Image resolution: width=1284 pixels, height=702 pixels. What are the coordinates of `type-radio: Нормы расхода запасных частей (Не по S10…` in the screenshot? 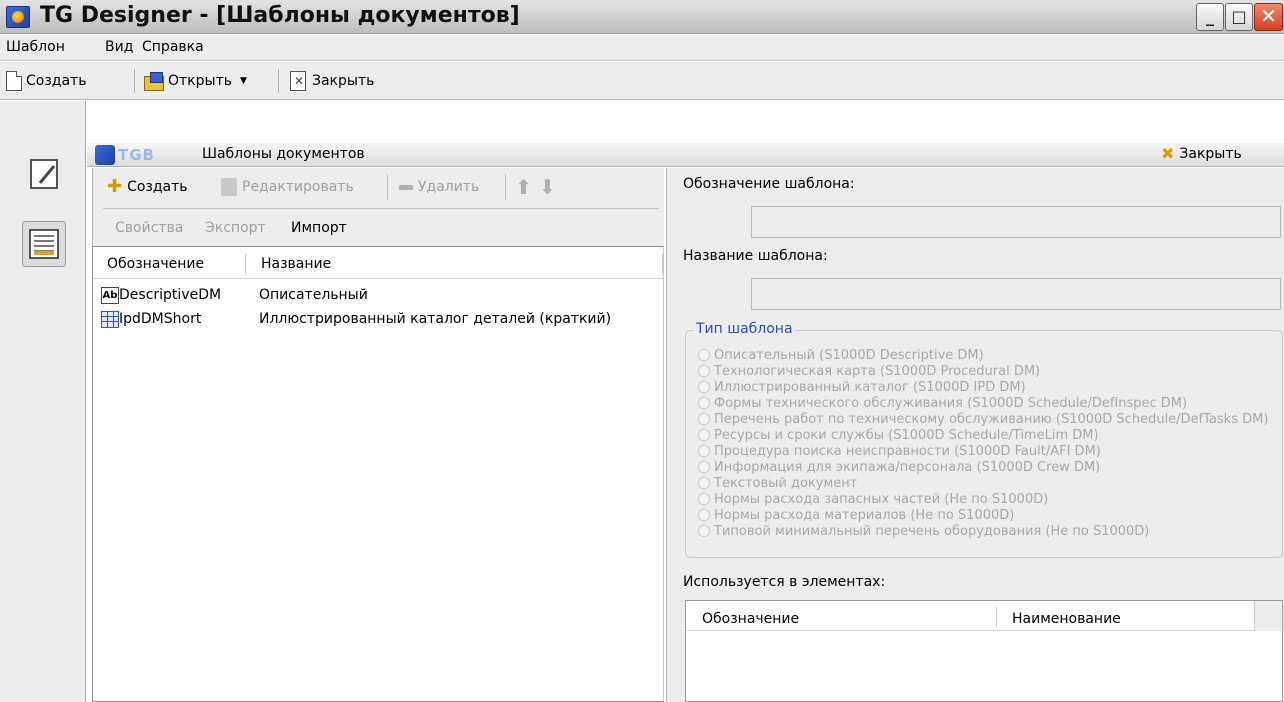 It's located at (873, 499).